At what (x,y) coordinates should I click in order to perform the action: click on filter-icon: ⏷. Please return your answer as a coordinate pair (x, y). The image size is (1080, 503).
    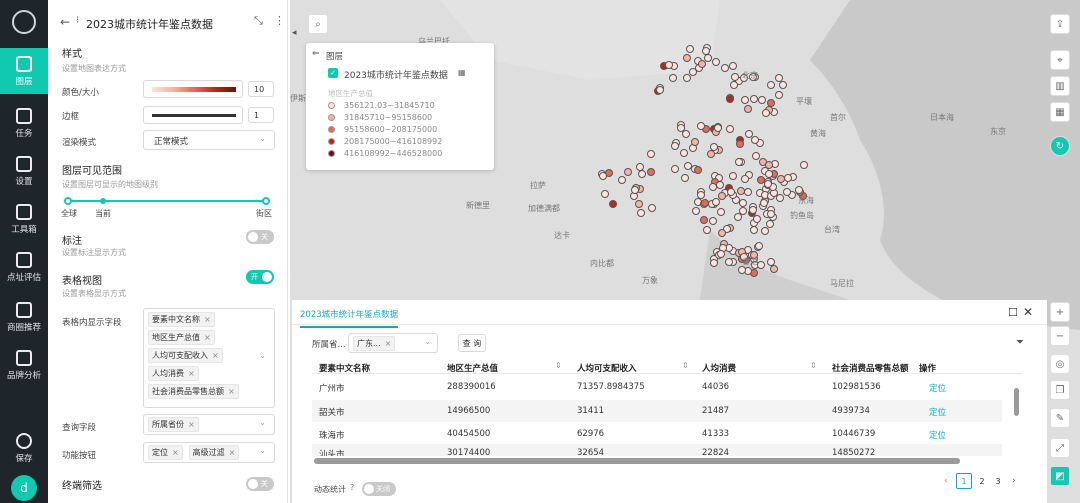
    Looking at the image, I should click on (1020, 342).